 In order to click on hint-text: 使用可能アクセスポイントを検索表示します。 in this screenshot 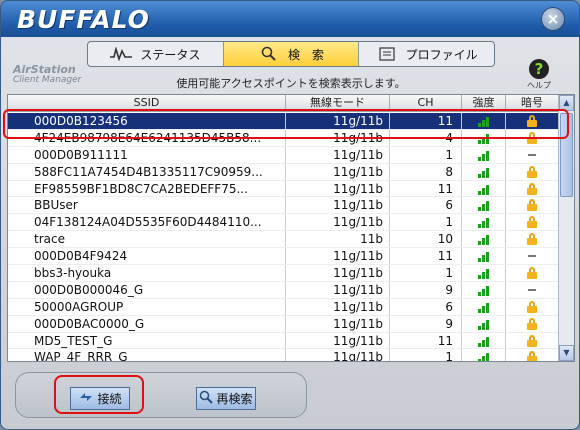, I will do `click(291, 83)`.